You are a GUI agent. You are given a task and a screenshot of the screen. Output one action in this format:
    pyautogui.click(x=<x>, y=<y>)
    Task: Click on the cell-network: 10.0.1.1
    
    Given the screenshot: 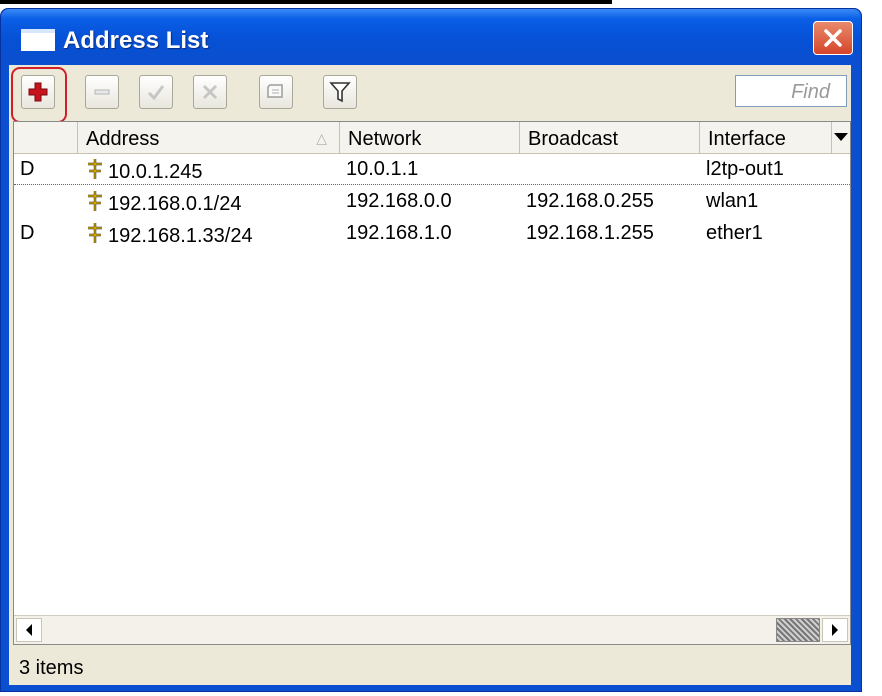 What is the action you would take?
    pyautogui.click(x=382, y=169)
    